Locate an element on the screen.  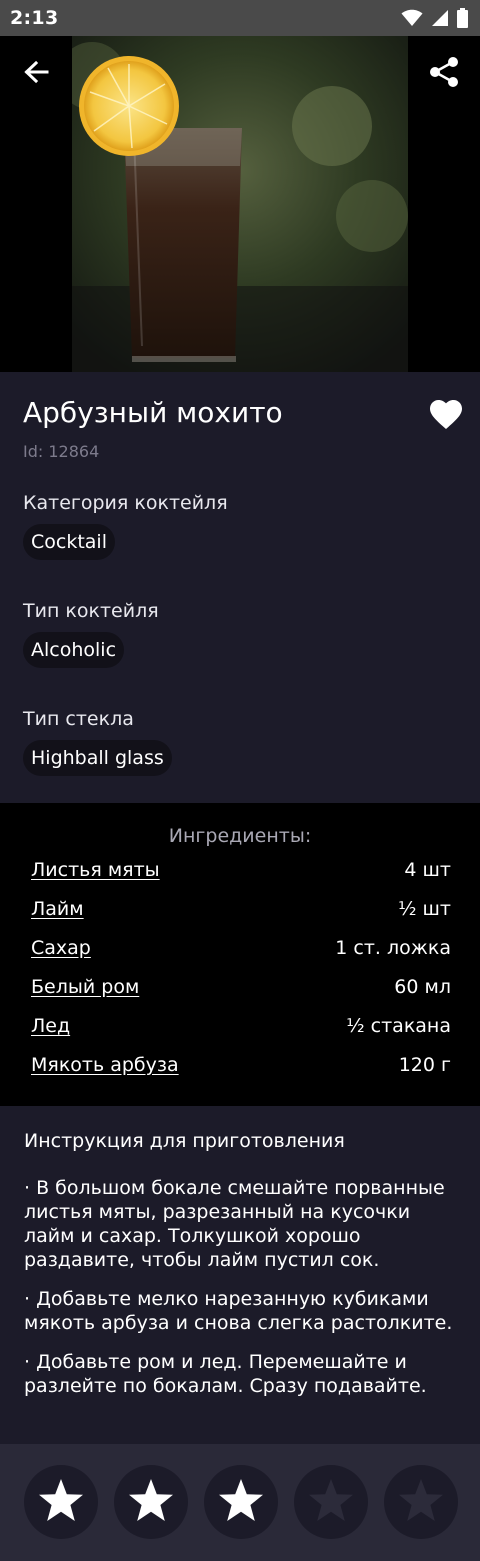
ingredient-amount: 60 мл is located at coordinates (422, 987).